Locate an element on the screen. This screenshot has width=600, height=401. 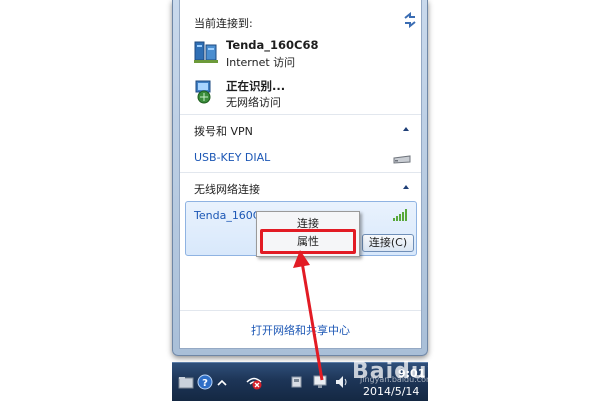
connect-button: 连接(C) is located at coordinates (388, 243).